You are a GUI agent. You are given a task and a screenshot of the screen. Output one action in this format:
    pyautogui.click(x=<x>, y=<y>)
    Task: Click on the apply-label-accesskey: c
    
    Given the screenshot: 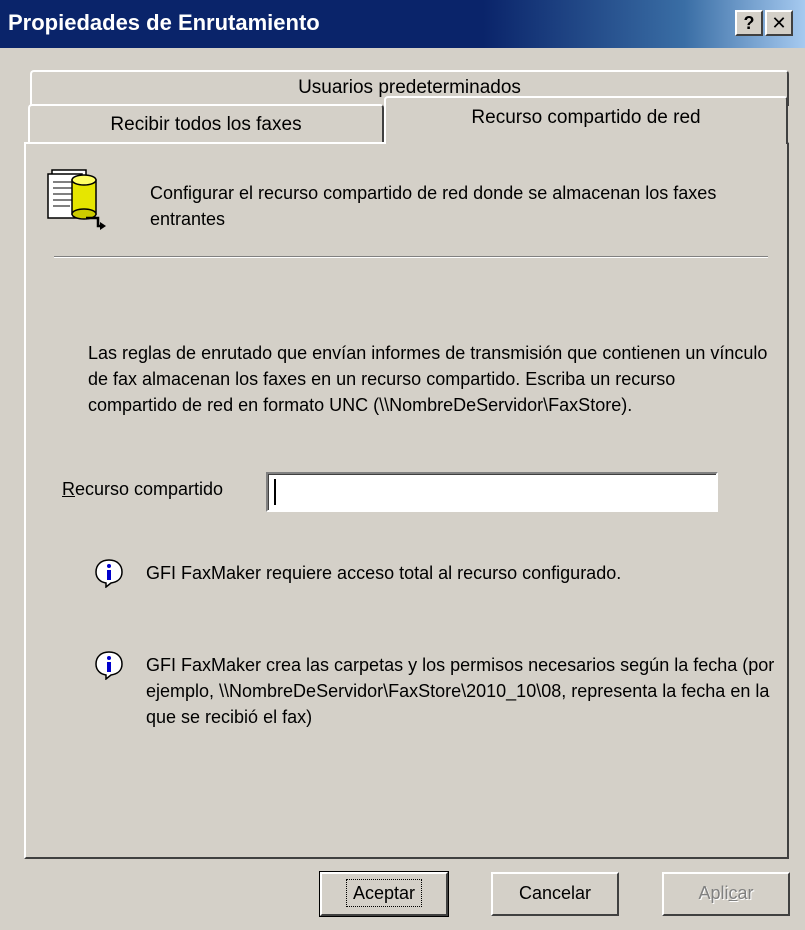 What is the action you would take?
    pyautogui.click(x=733, y=893)
    